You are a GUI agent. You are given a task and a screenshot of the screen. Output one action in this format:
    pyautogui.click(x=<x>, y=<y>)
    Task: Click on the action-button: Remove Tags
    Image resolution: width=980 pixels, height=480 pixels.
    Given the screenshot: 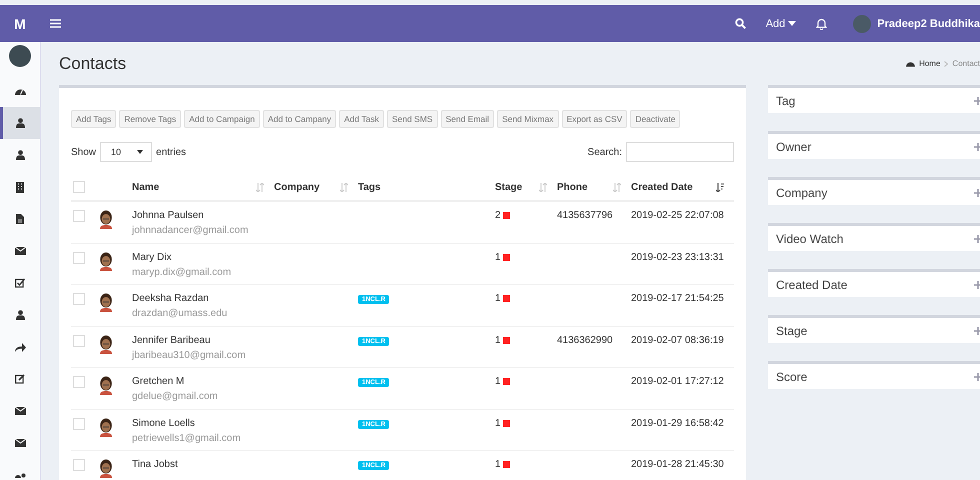 What is the action you would take?
    pyautogui.click(x=150, y=119)
    